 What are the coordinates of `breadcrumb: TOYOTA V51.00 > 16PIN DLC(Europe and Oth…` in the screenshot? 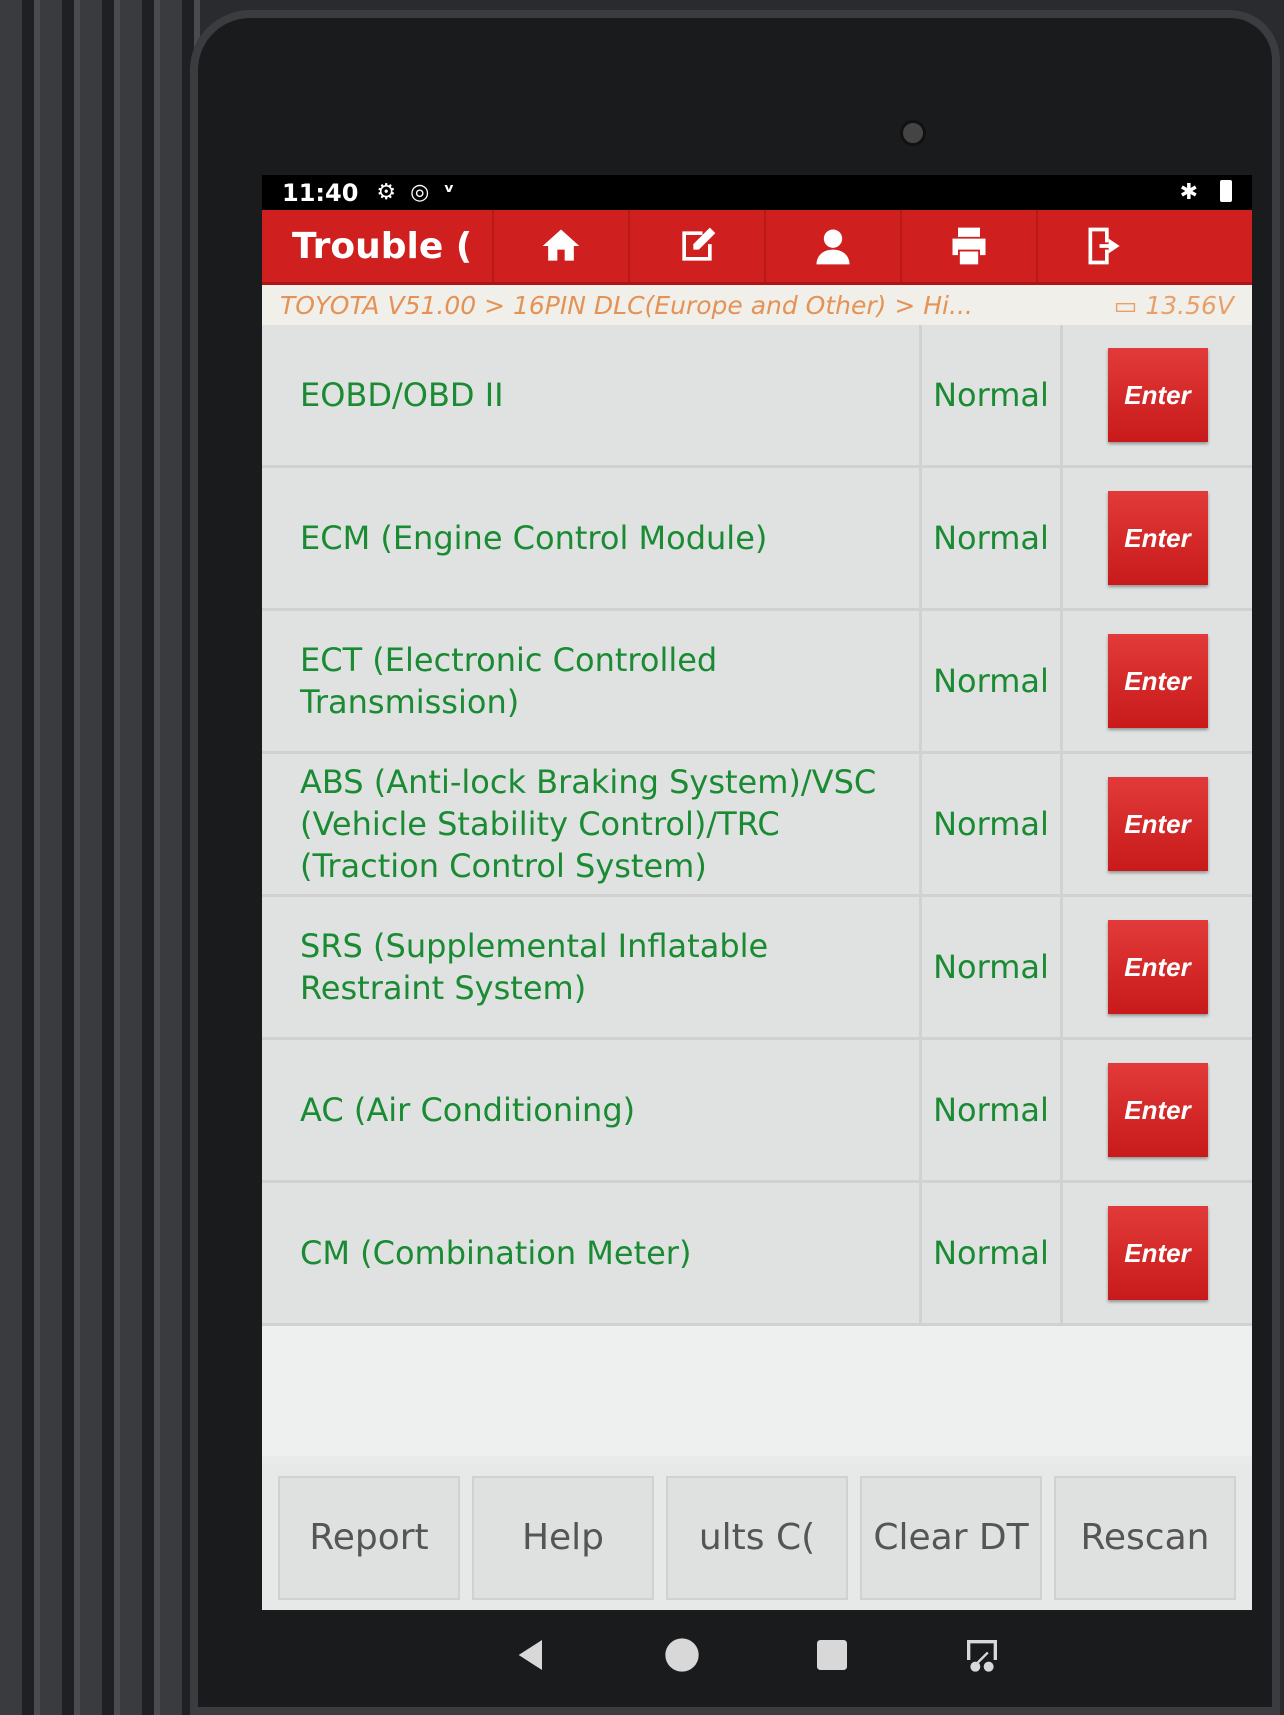 It's located at (757, 305).